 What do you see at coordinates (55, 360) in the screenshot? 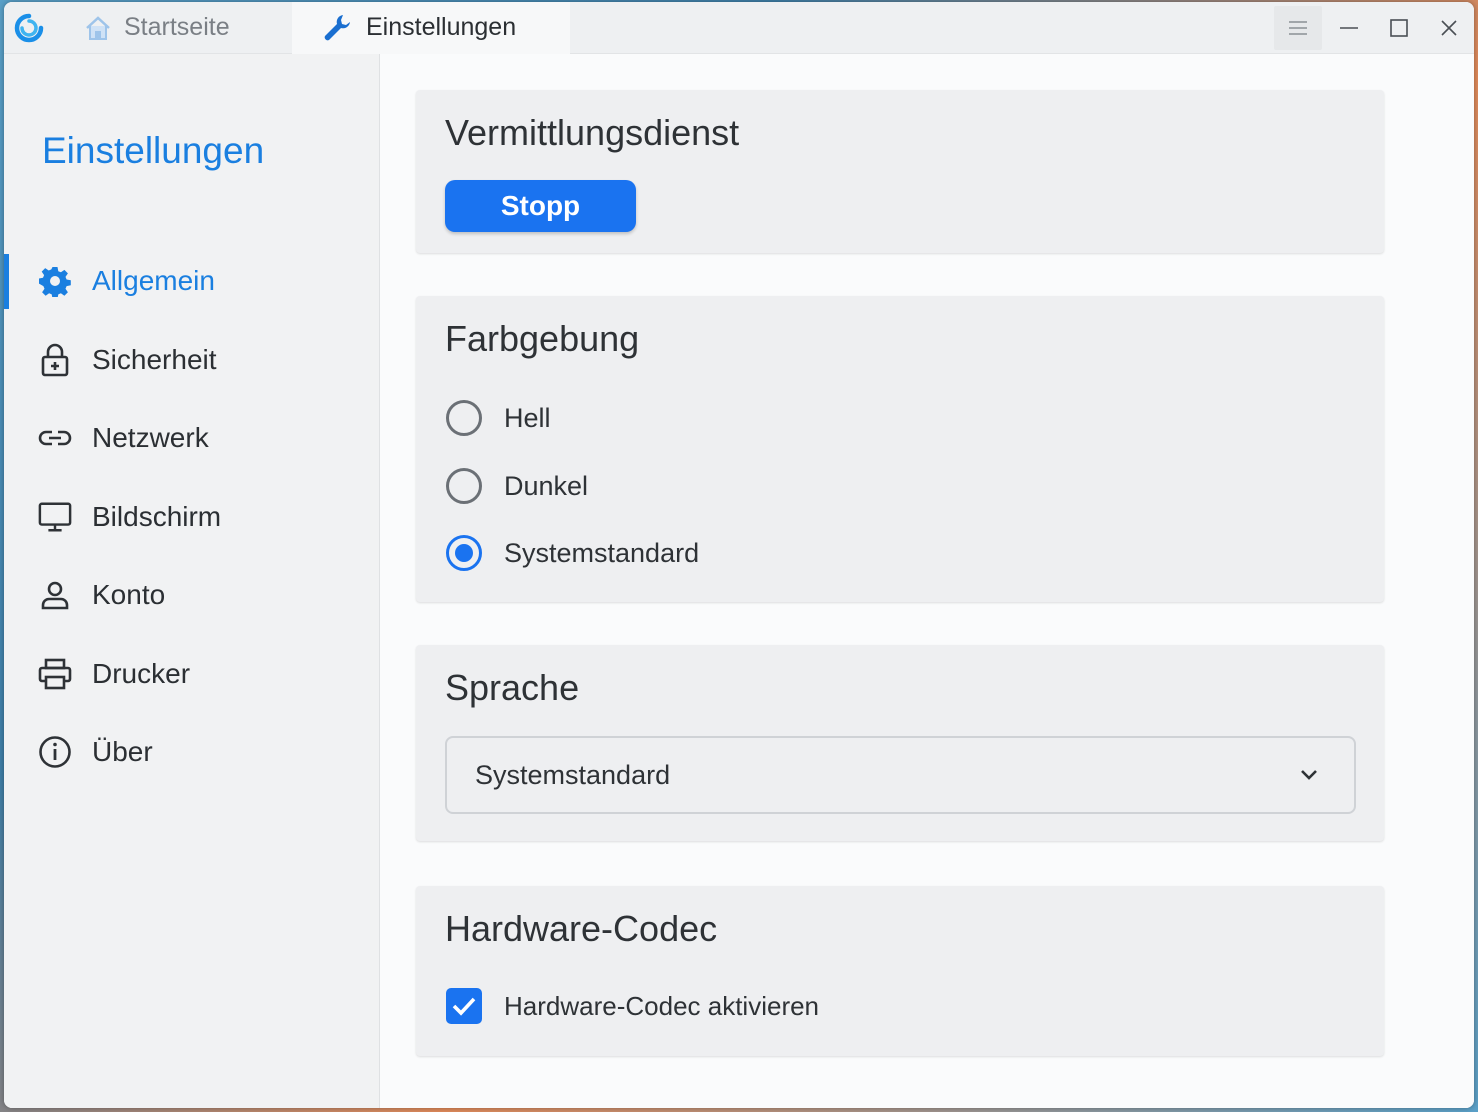
I see `lock-icon` at bounding box center [55, 360].